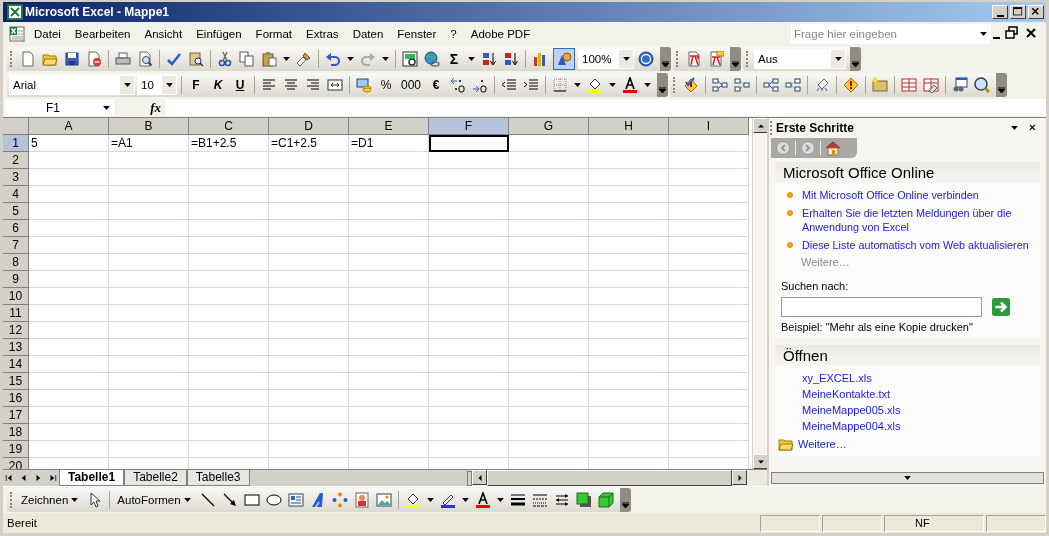  I want to click on sheet-tab: Tabelle3, so click(218, 478).